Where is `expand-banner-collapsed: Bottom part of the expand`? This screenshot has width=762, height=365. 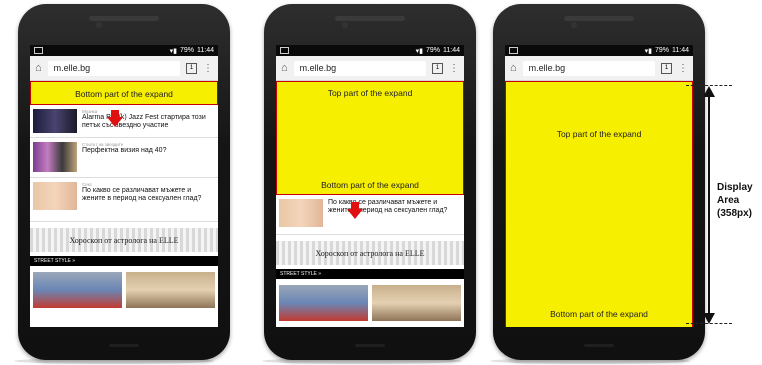
expand-banner-collapsed: Bottom part of the expand is located at coordinates (124, 93).